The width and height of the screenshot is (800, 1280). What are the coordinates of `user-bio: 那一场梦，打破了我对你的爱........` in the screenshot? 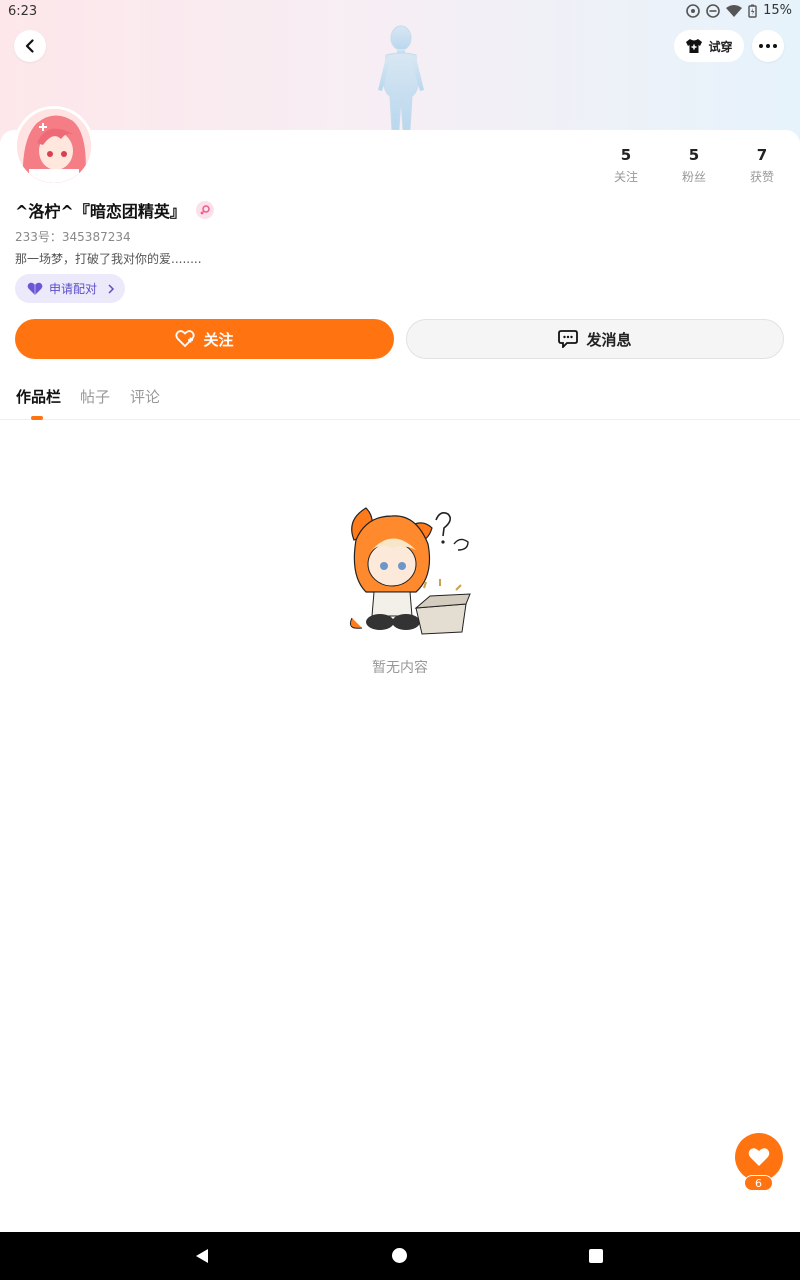 It's located at (108, 259).